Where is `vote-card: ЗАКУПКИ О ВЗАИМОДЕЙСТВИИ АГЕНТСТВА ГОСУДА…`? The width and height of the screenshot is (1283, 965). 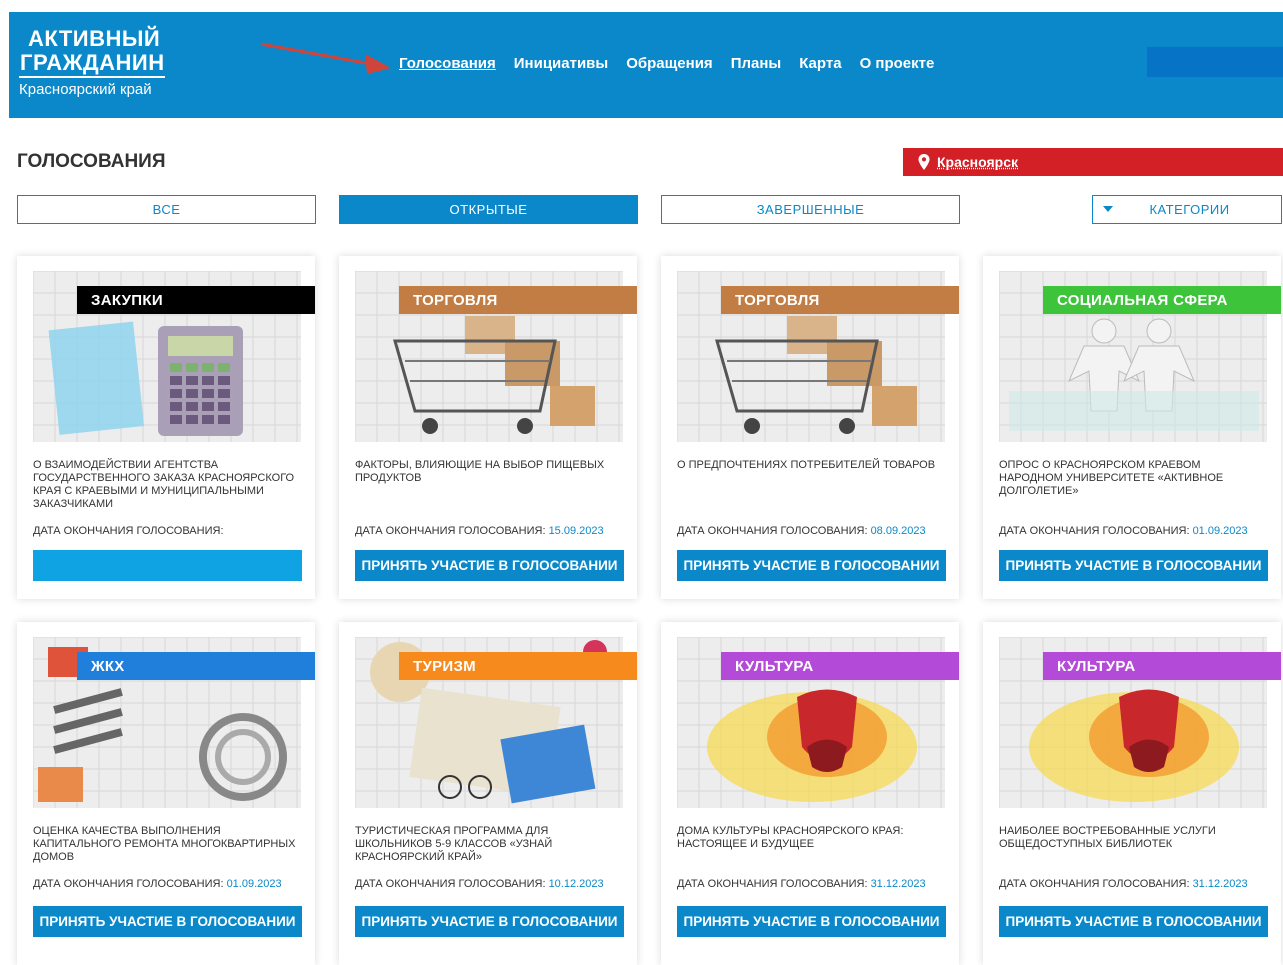 vote-card: ЗАКУПКИ О ВЗАИМОДЕЙСТВИИ АГЕНТСТВА ГОСУДА… is located at coordinates (166, 427).